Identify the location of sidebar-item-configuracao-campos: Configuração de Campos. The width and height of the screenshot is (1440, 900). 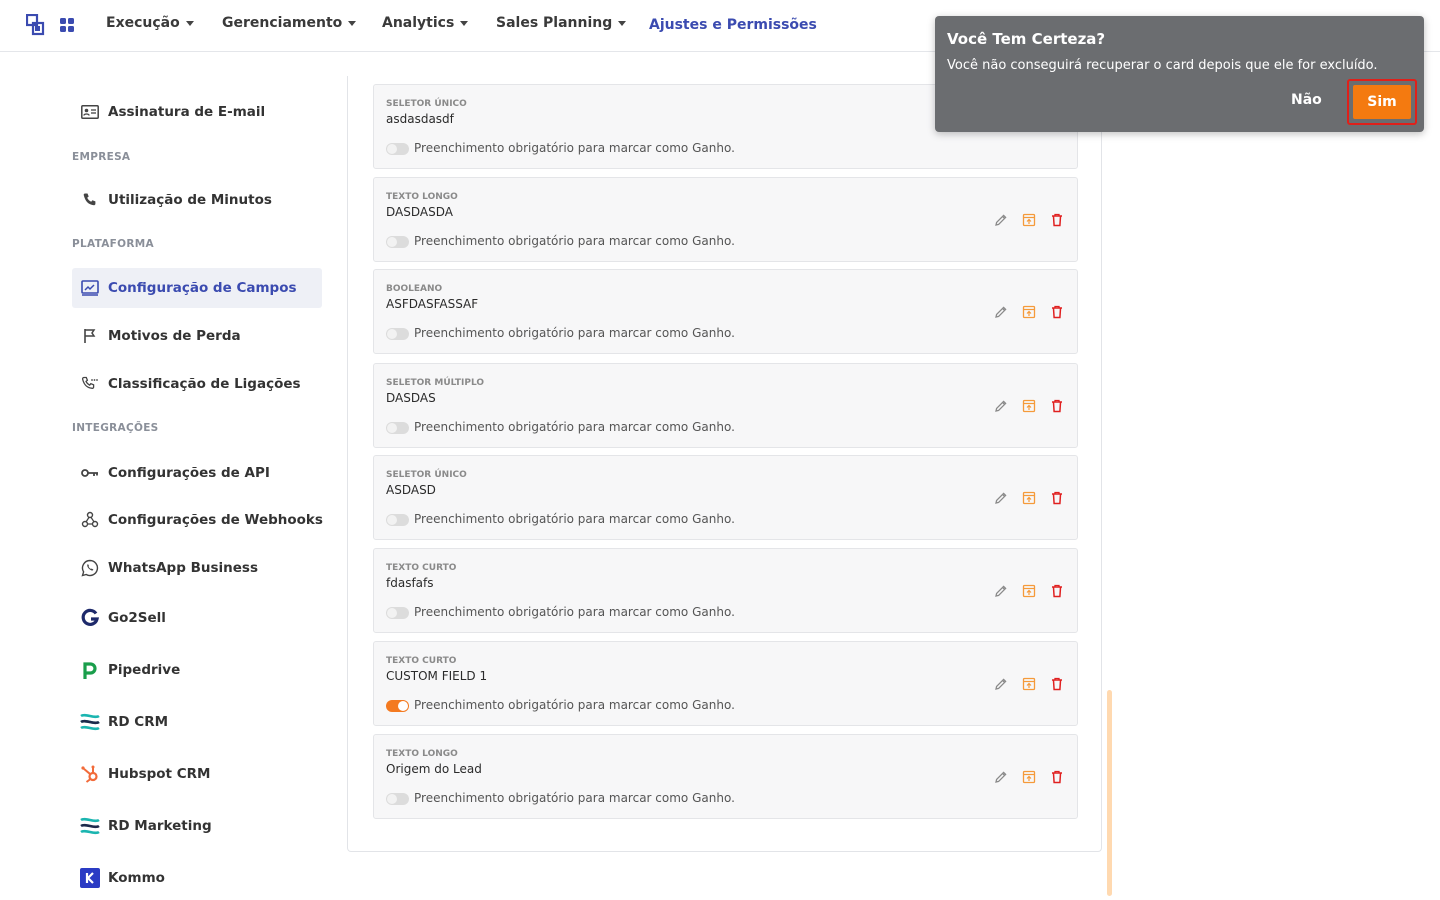
(197, 288).